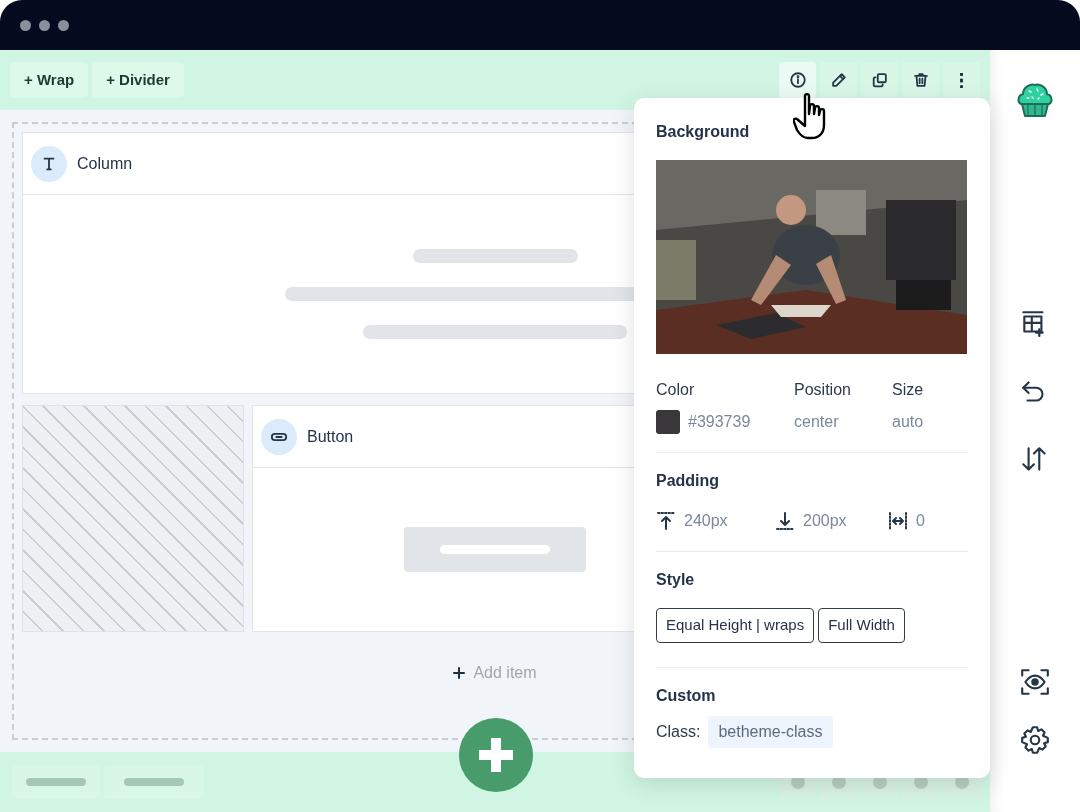  I want to click on trash-button, so click(920, 80).